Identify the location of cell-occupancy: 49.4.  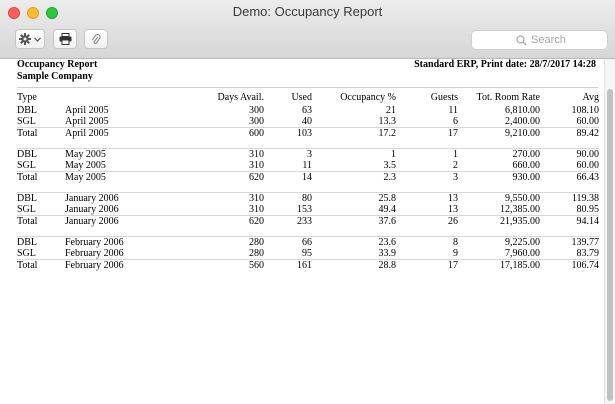
(387, 209).